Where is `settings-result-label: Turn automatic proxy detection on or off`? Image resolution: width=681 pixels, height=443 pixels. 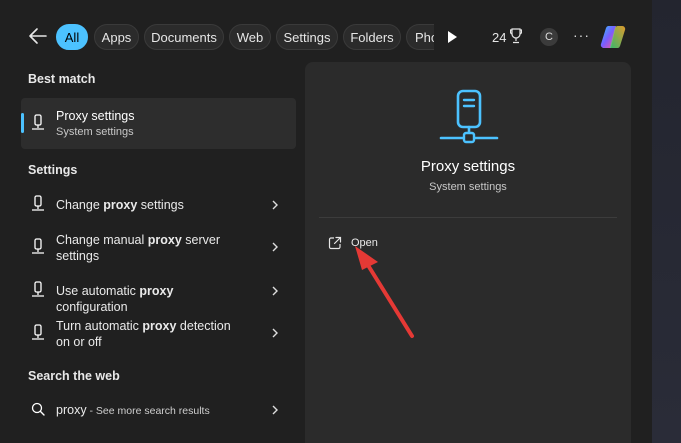
settings-result-label: Turn automatic proxy detection on or off is located at coordinates (143, 334).